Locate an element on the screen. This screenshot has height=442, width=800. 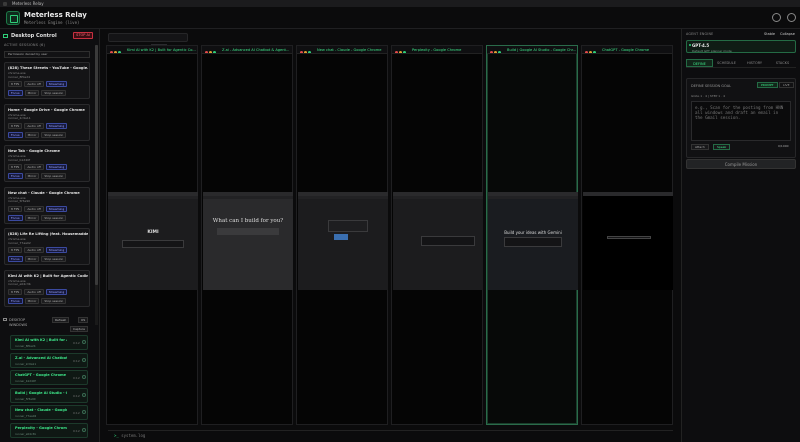
desktop-window-item: ChatGPT - Google Chrome runner_b1d40f 0:12 is located at coordinates (49, 377).